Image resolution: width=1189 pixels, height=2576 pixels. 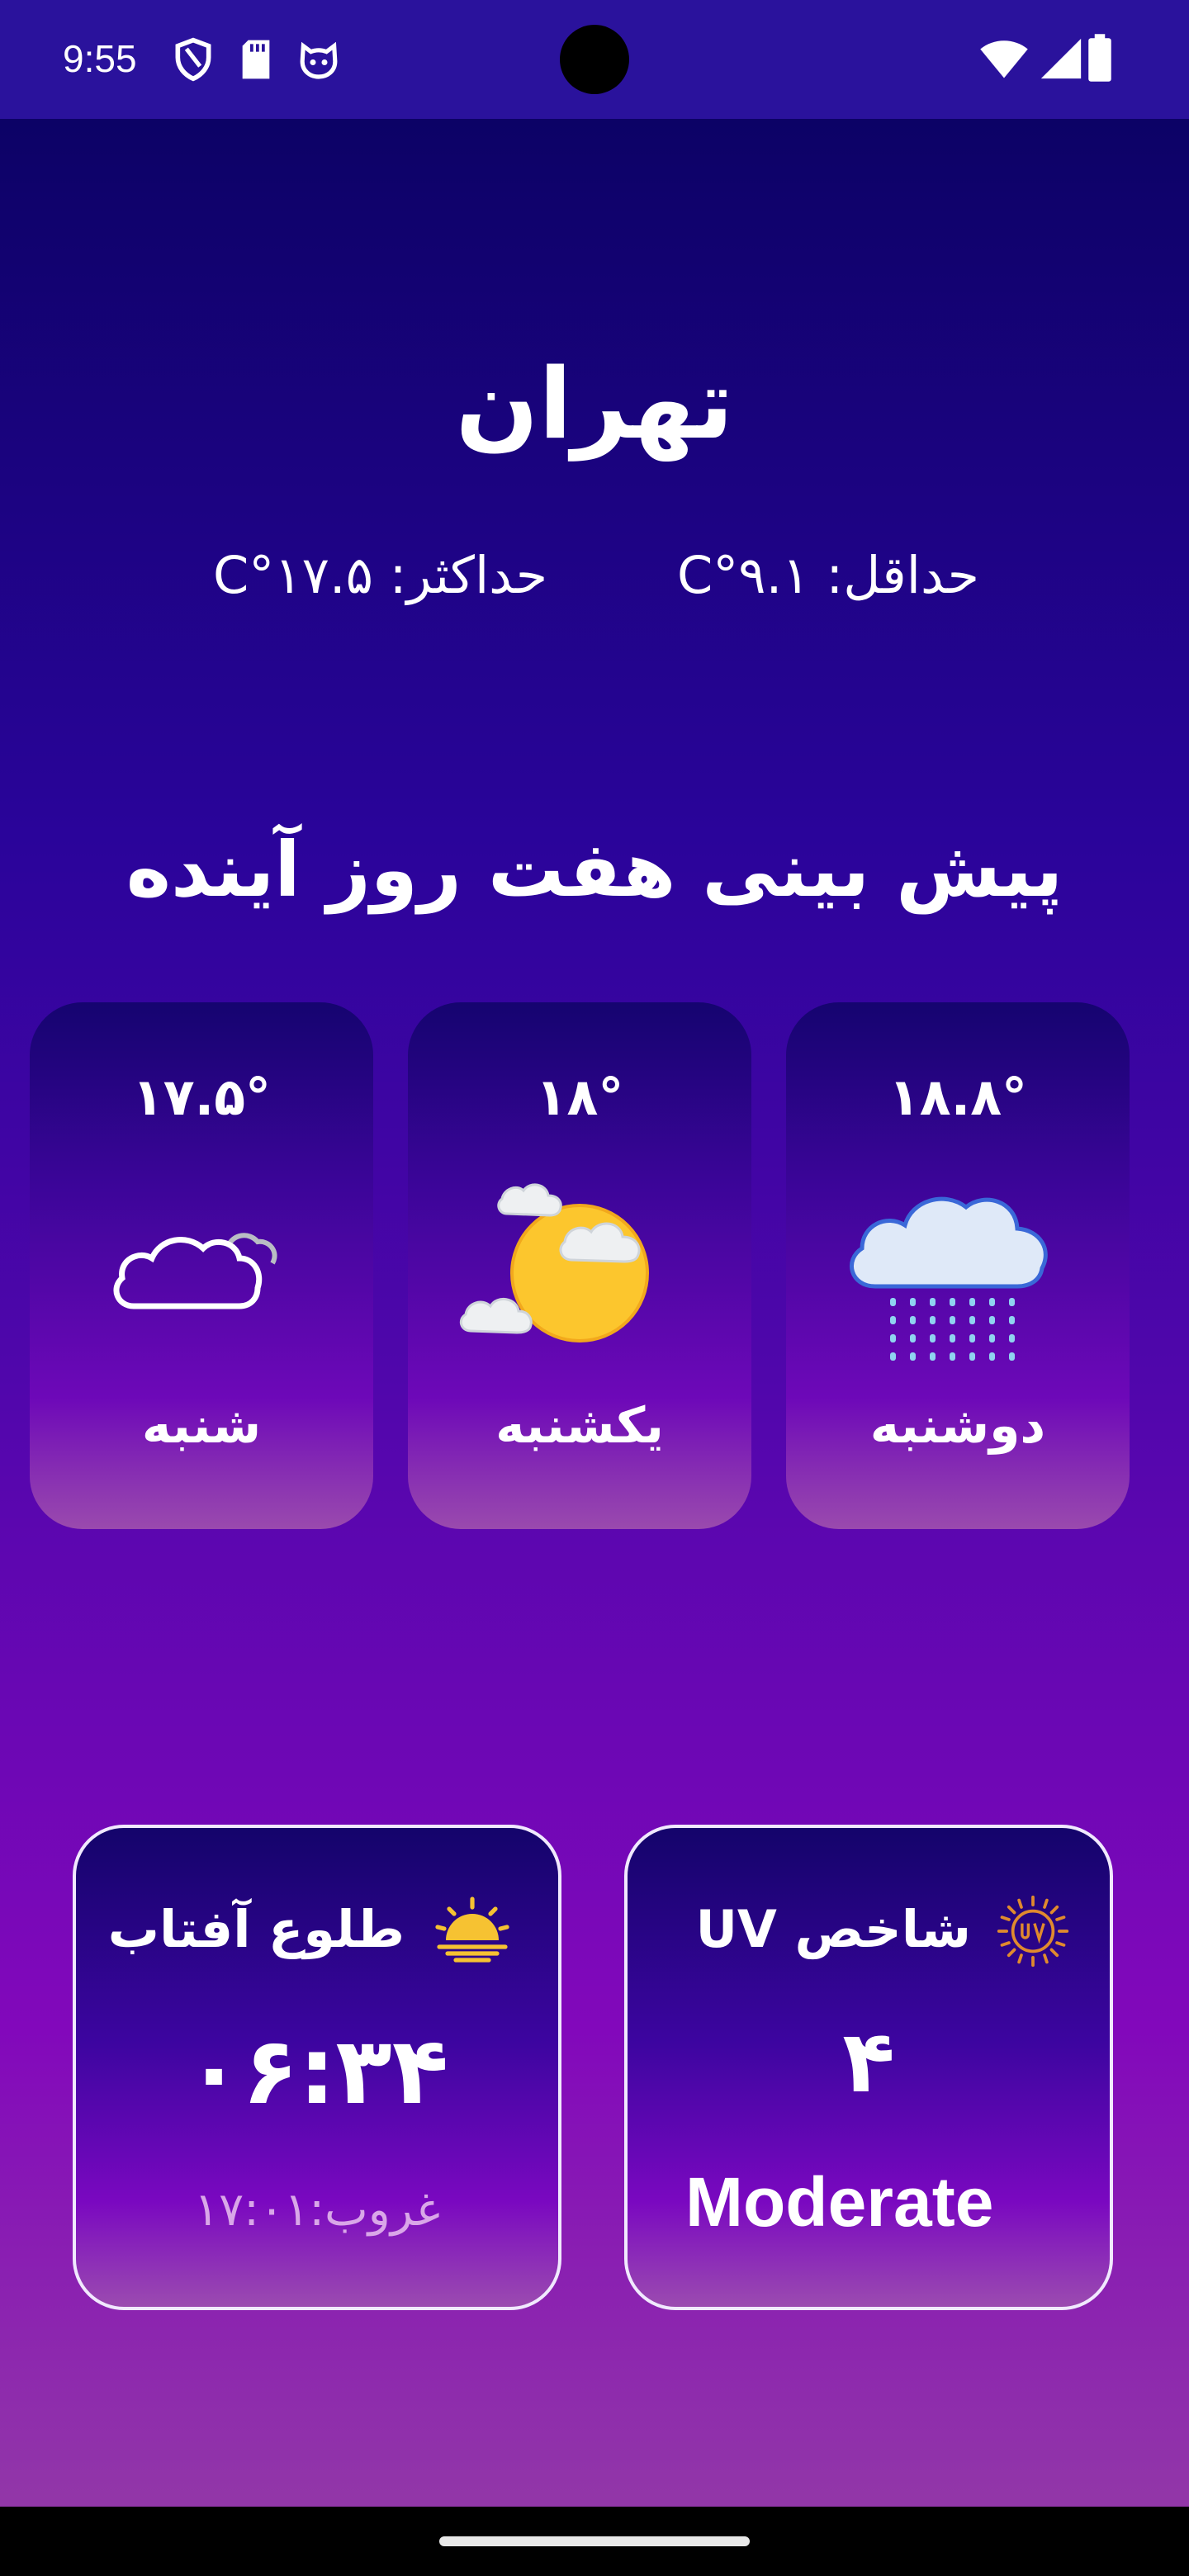 I want to click on cloud-icon, so click(x=195, y=1271).